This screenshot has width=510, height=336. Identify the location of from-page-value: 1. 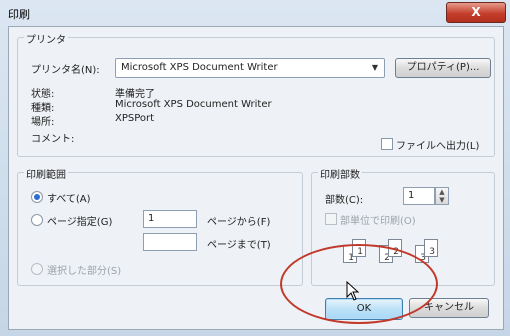
(151, 218).